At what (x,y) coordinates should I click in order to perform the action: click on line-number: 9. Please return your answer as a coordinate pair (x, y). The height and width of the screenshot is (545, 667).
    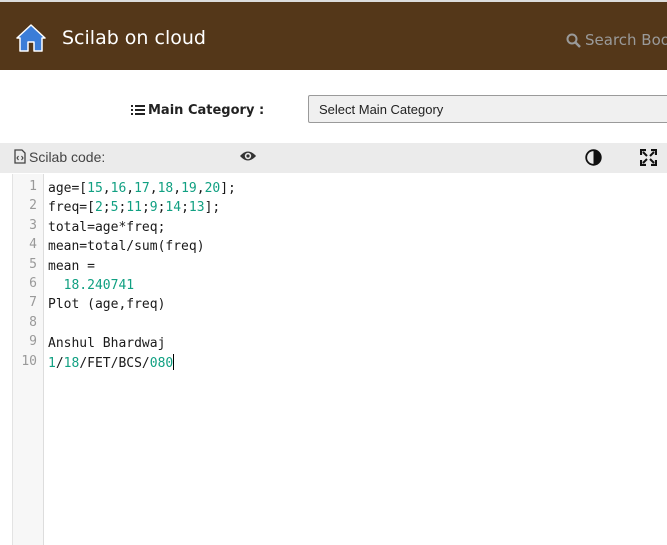
    Looking at the image, I should click on (33, 342).